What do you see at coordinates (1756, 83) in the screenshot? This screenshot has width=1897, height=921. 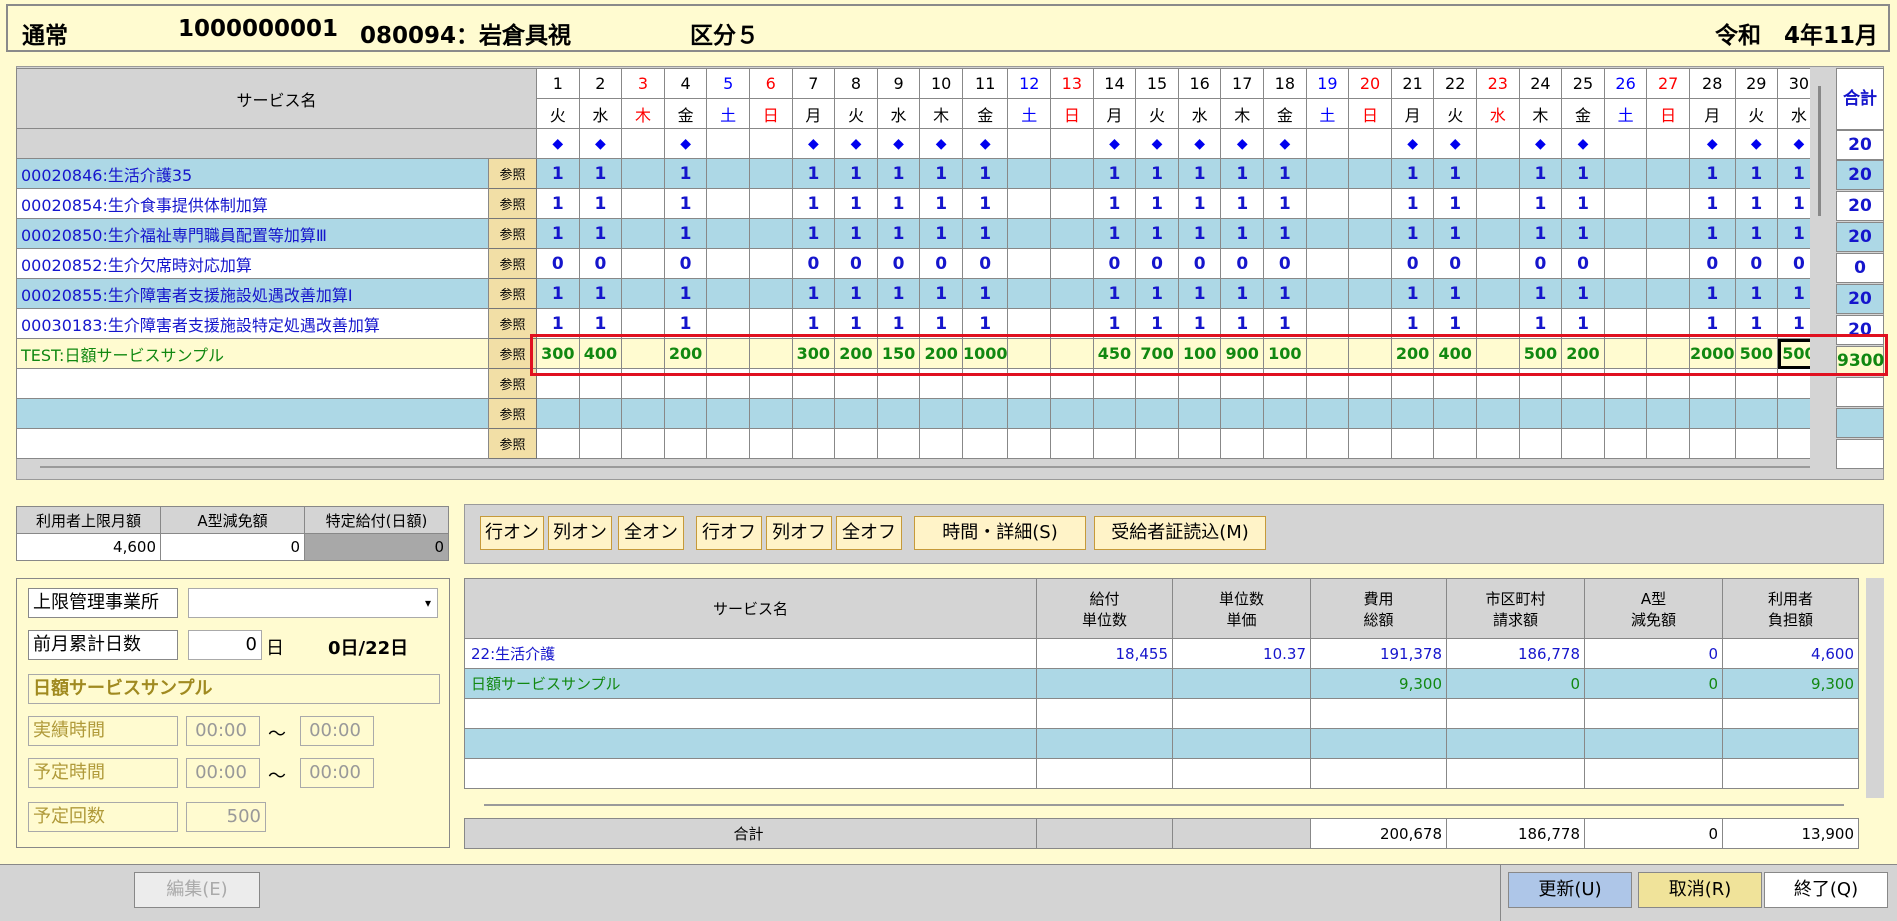 I see `day-header: 29` at bounding box center [1756, 83].